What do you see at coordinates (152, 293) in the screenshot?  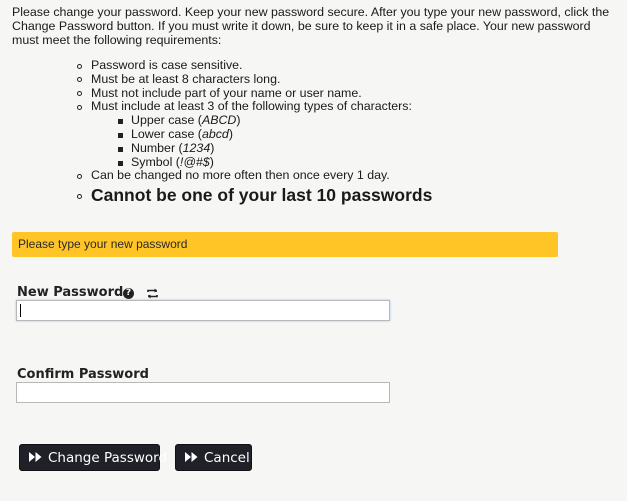 I see `refresh-icon` at bounding box center [152, 293].